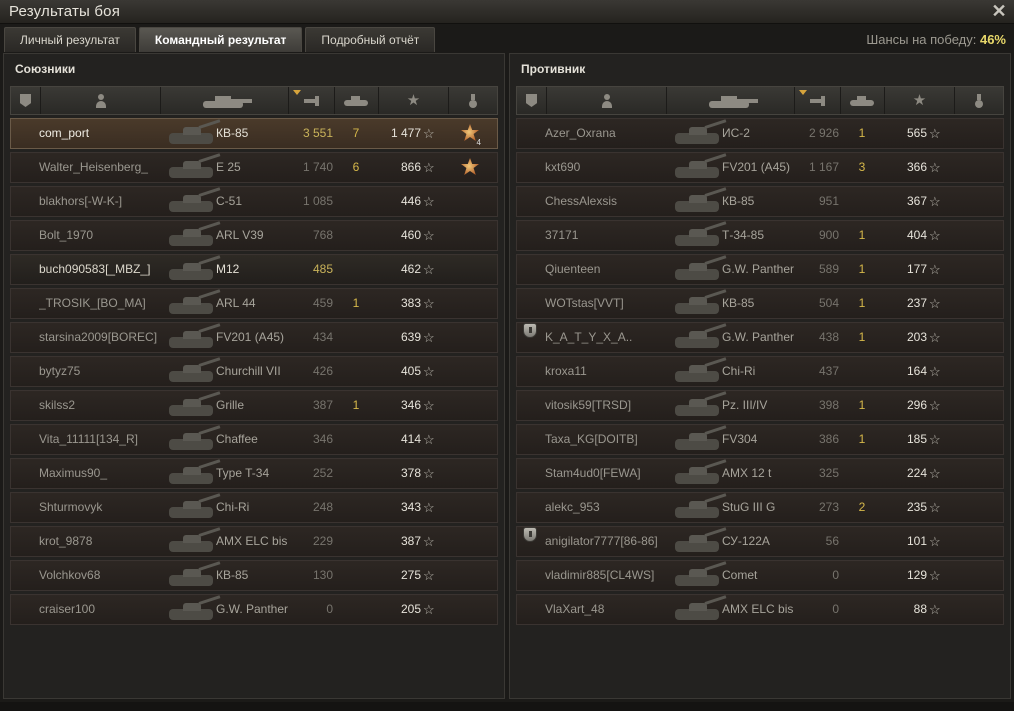 This screenshot has height=711, width=1014. I want to click on player-row: buch090583[_MBZ_] M12 485 462 ☆, so click(254, 269).